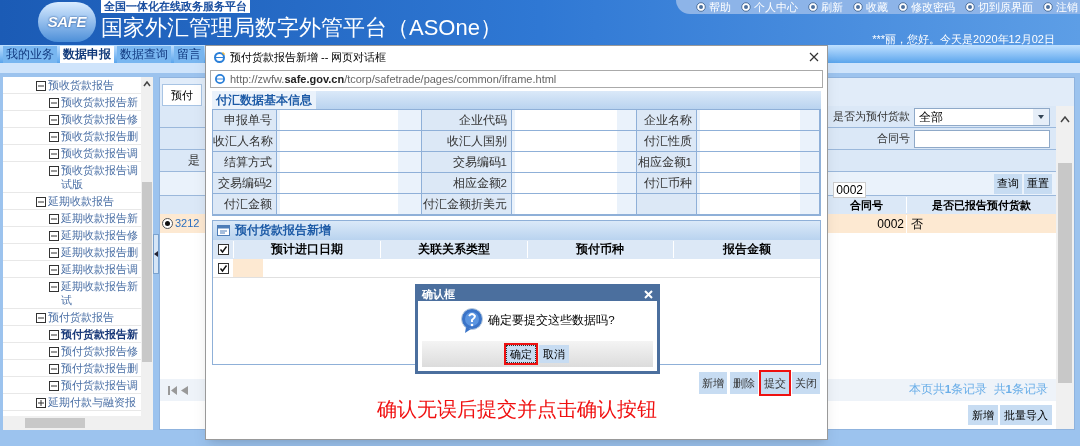 The image size is (1080, 446). Describe the element at coordinates (30, 54) in the screenshot. I see `nav-tab: 我的业务` at that location.